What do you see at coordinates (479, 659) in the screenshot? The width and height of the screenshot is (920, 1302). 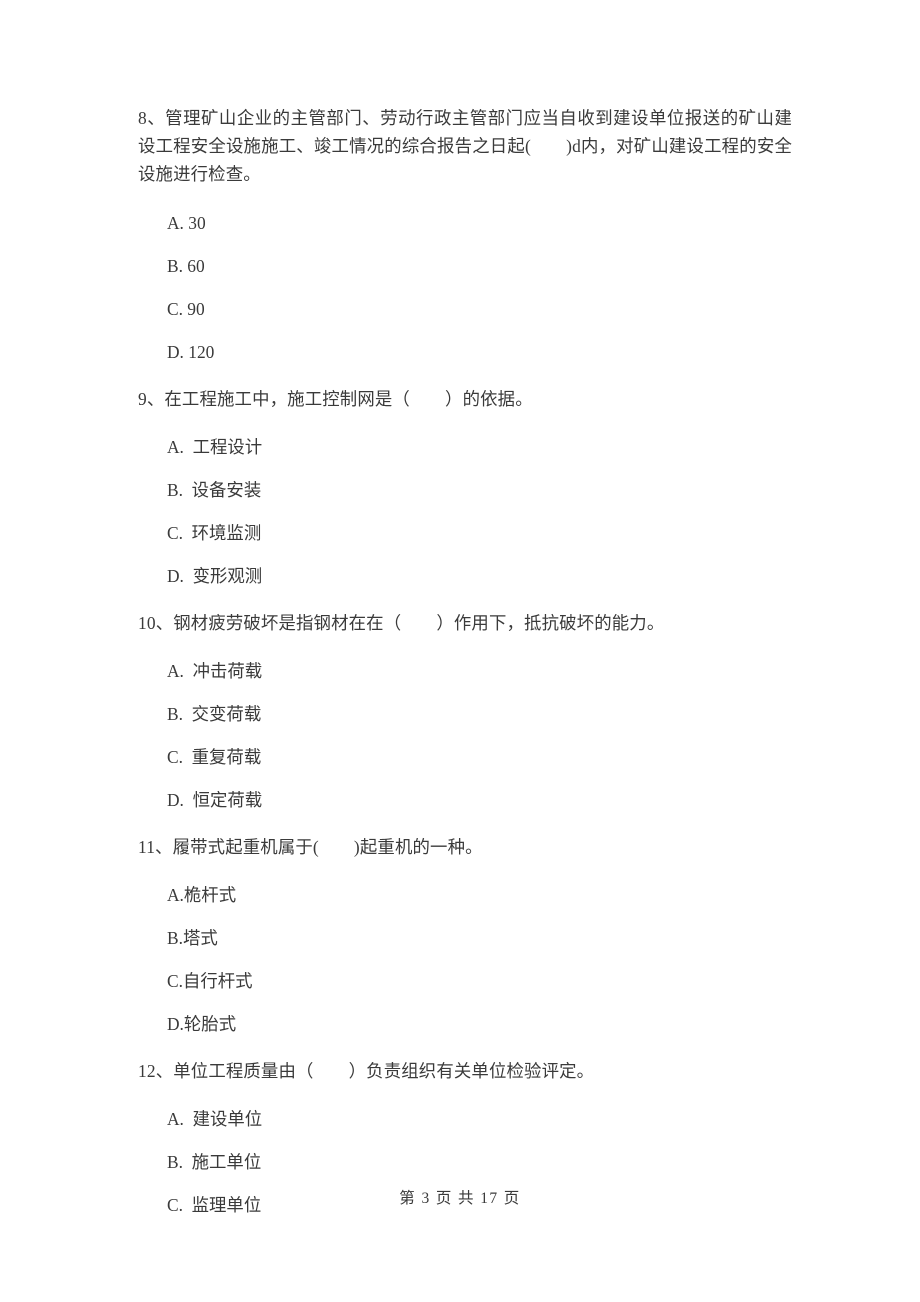 I see `option-item: A. 冲击荷载` at bounding box center [479, 659].